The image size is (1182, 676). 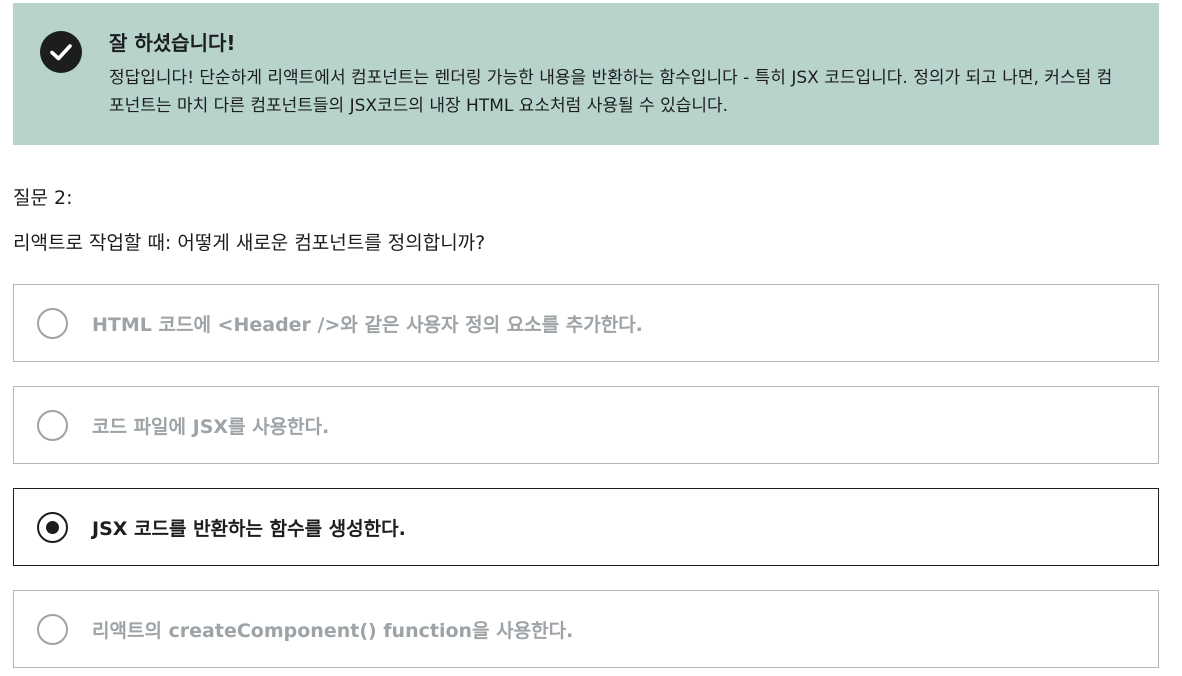 What do you see at coordinates (333, 630) in the screenshot?
I see `answer-option-label: 리액트의 createComponent() function을 사용한다.` at bounding box center [333, 630].